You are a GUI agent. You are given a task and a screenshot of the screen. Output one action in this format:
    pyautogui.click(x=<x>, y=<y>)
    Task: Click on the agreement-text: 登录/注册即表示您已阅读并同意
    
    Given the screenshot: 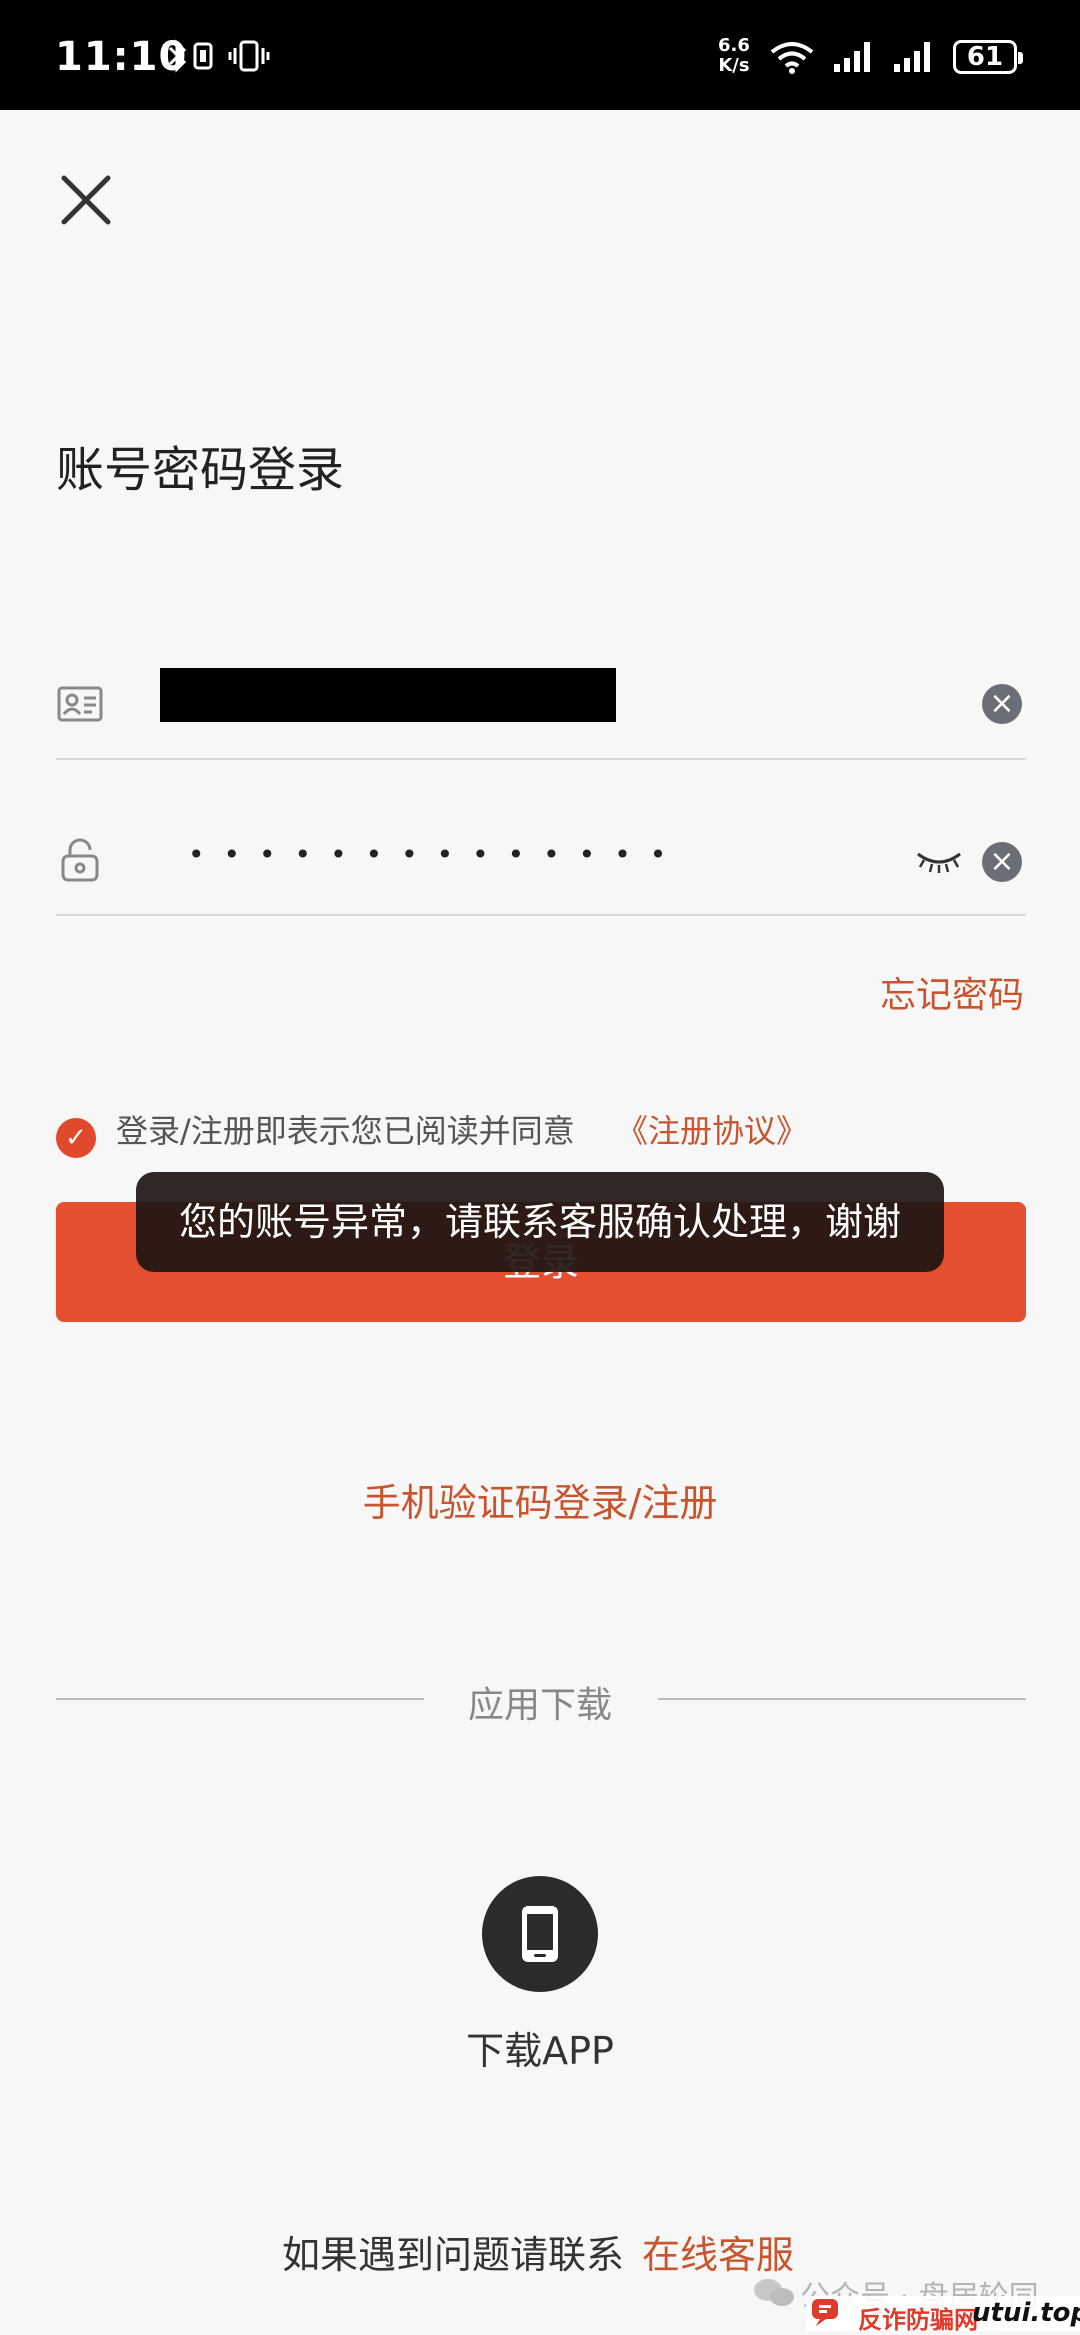 What is the action you would take?
    pyautogui.click(x=345, y=1131)
    